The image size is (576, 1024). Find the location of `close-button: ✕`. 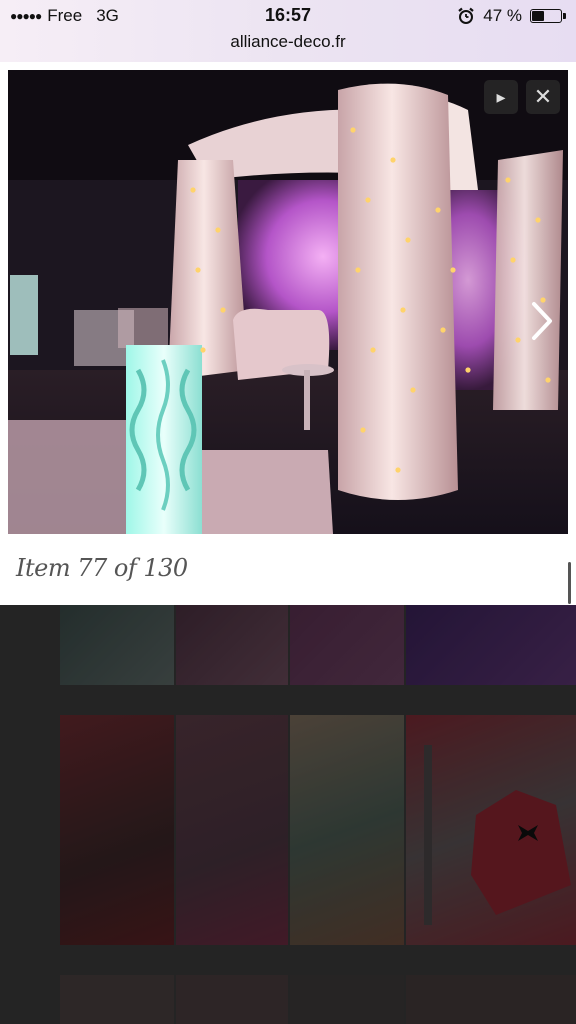

close-button: ✕ is located at coordinates (543, 97).